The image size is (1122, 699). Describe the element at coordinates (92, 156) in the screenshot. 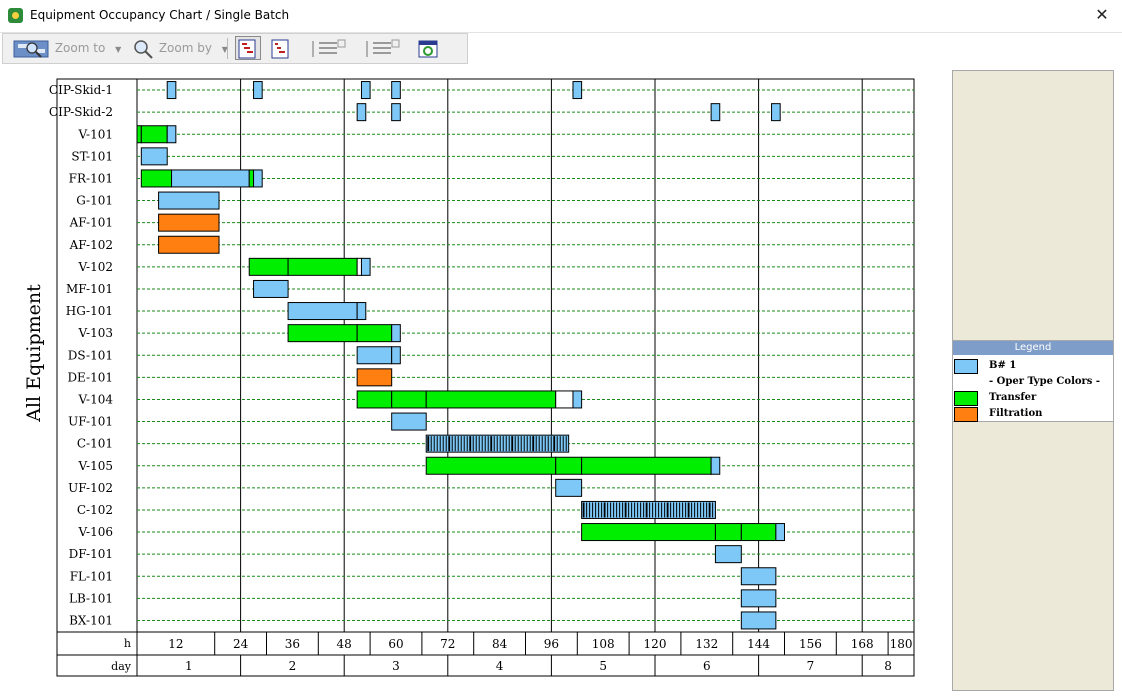

I see `row-label: ST-101` at that location.